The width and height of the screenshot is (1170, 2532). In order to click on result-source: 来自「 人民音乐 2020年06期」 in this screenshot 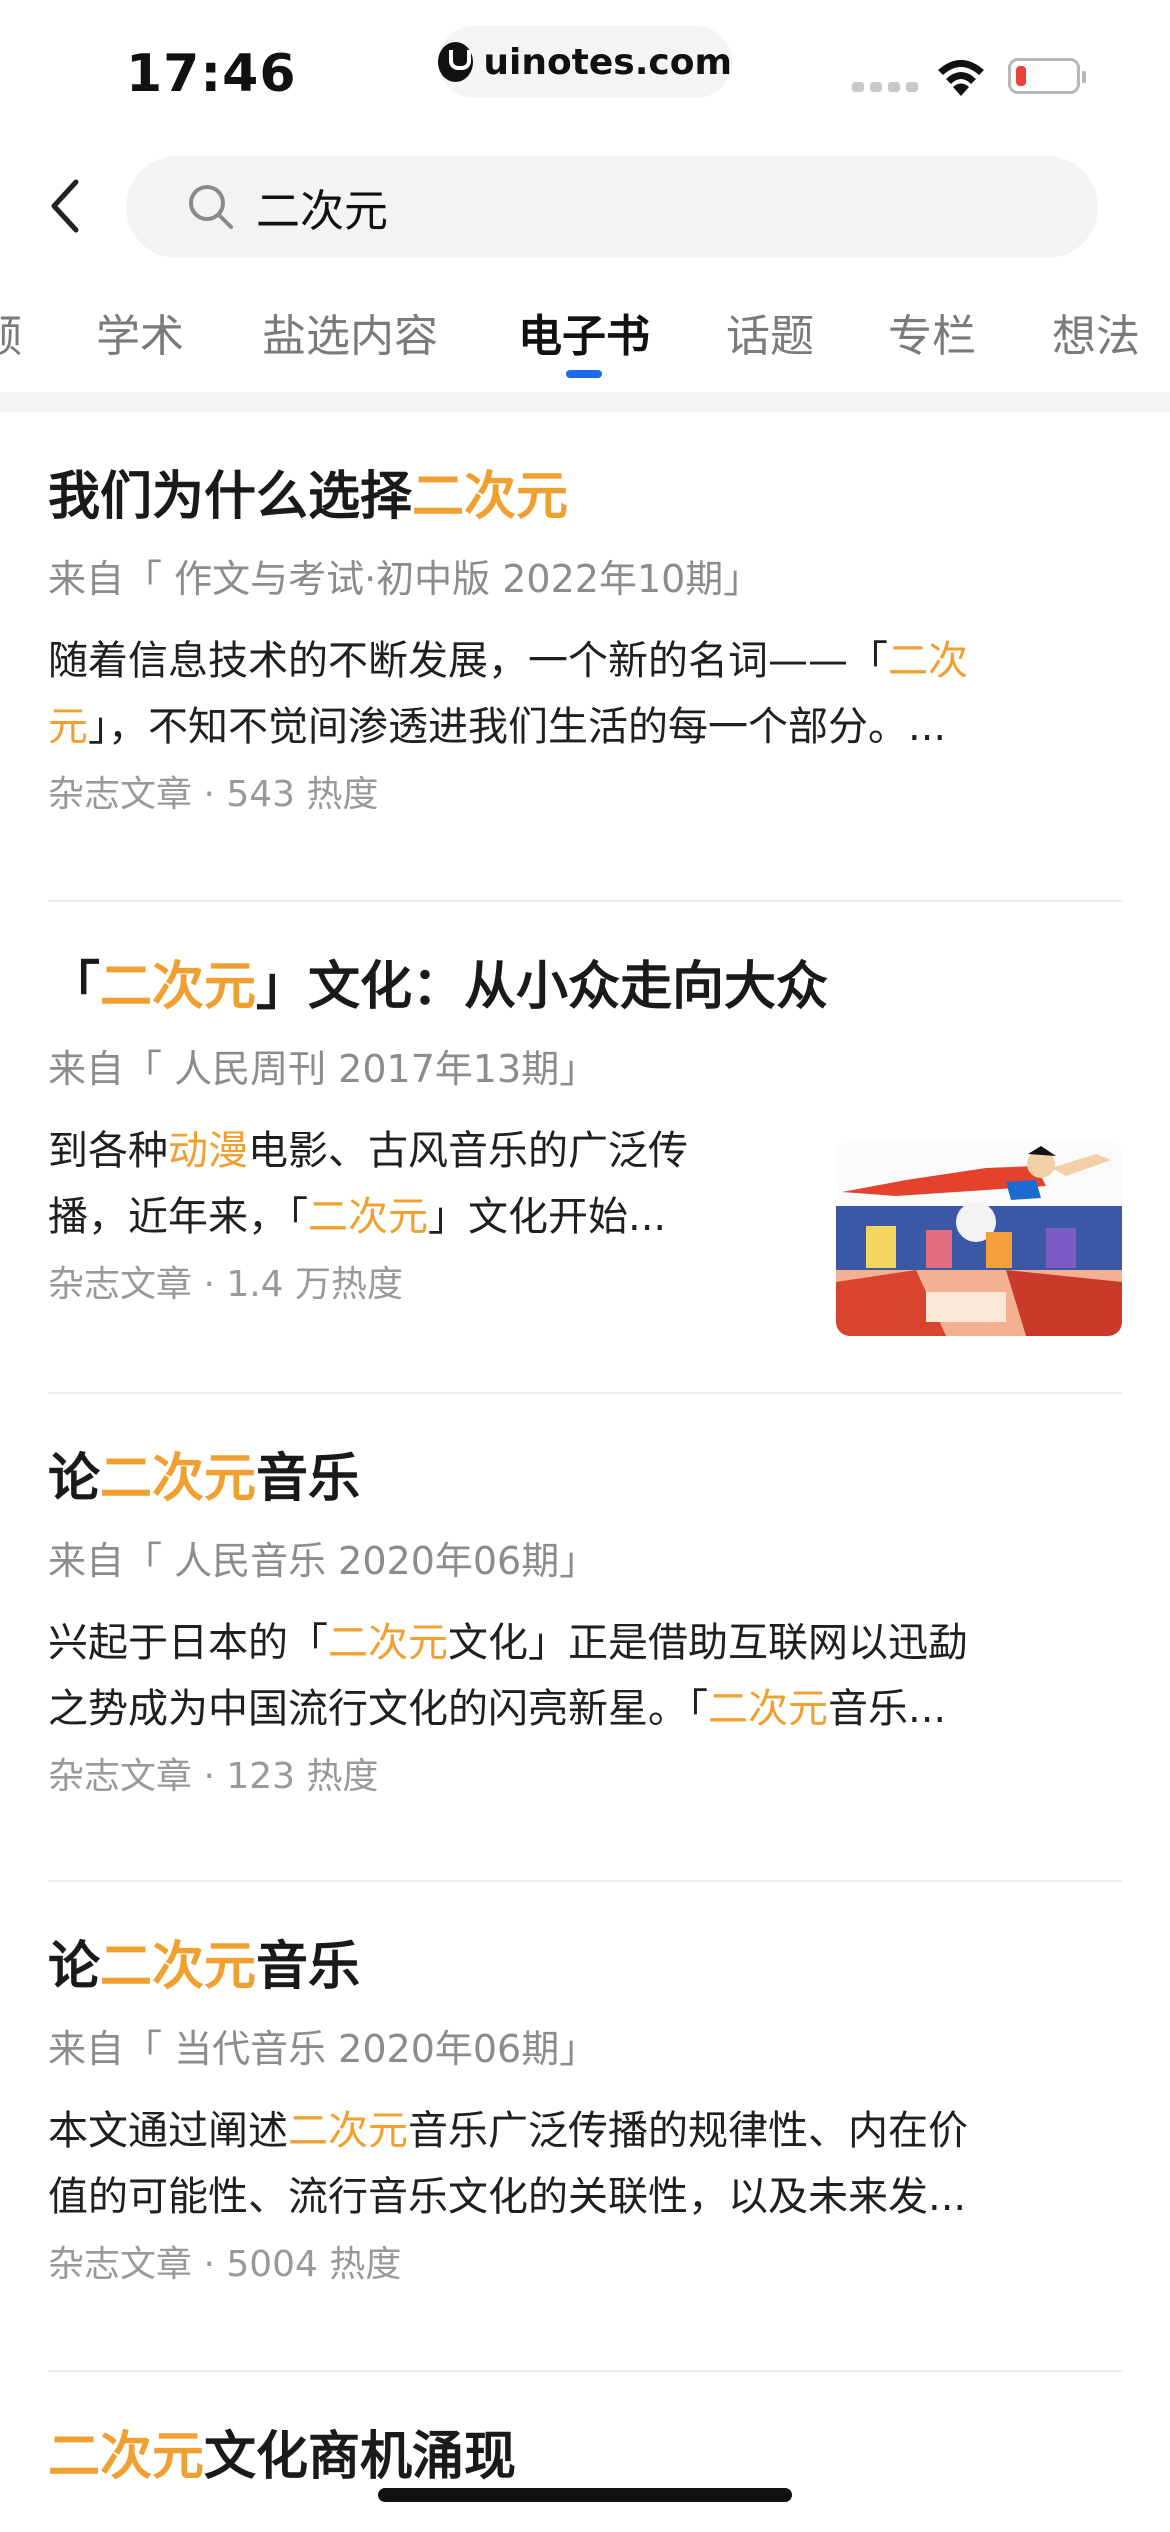, I will do `click(323, 1561)`.